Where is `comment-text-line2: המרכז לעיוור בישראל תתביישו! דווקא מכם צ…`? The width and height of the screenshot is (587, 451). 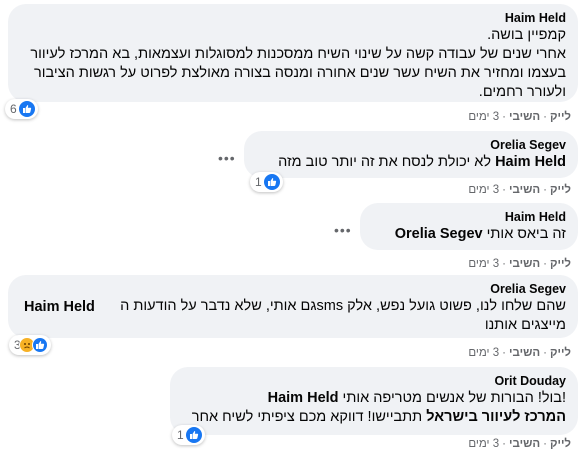
comment-text-line2: המרכז לעיוור בישראל תתביישו! דווקא מכם צ… is located at coordinates (374, 417).